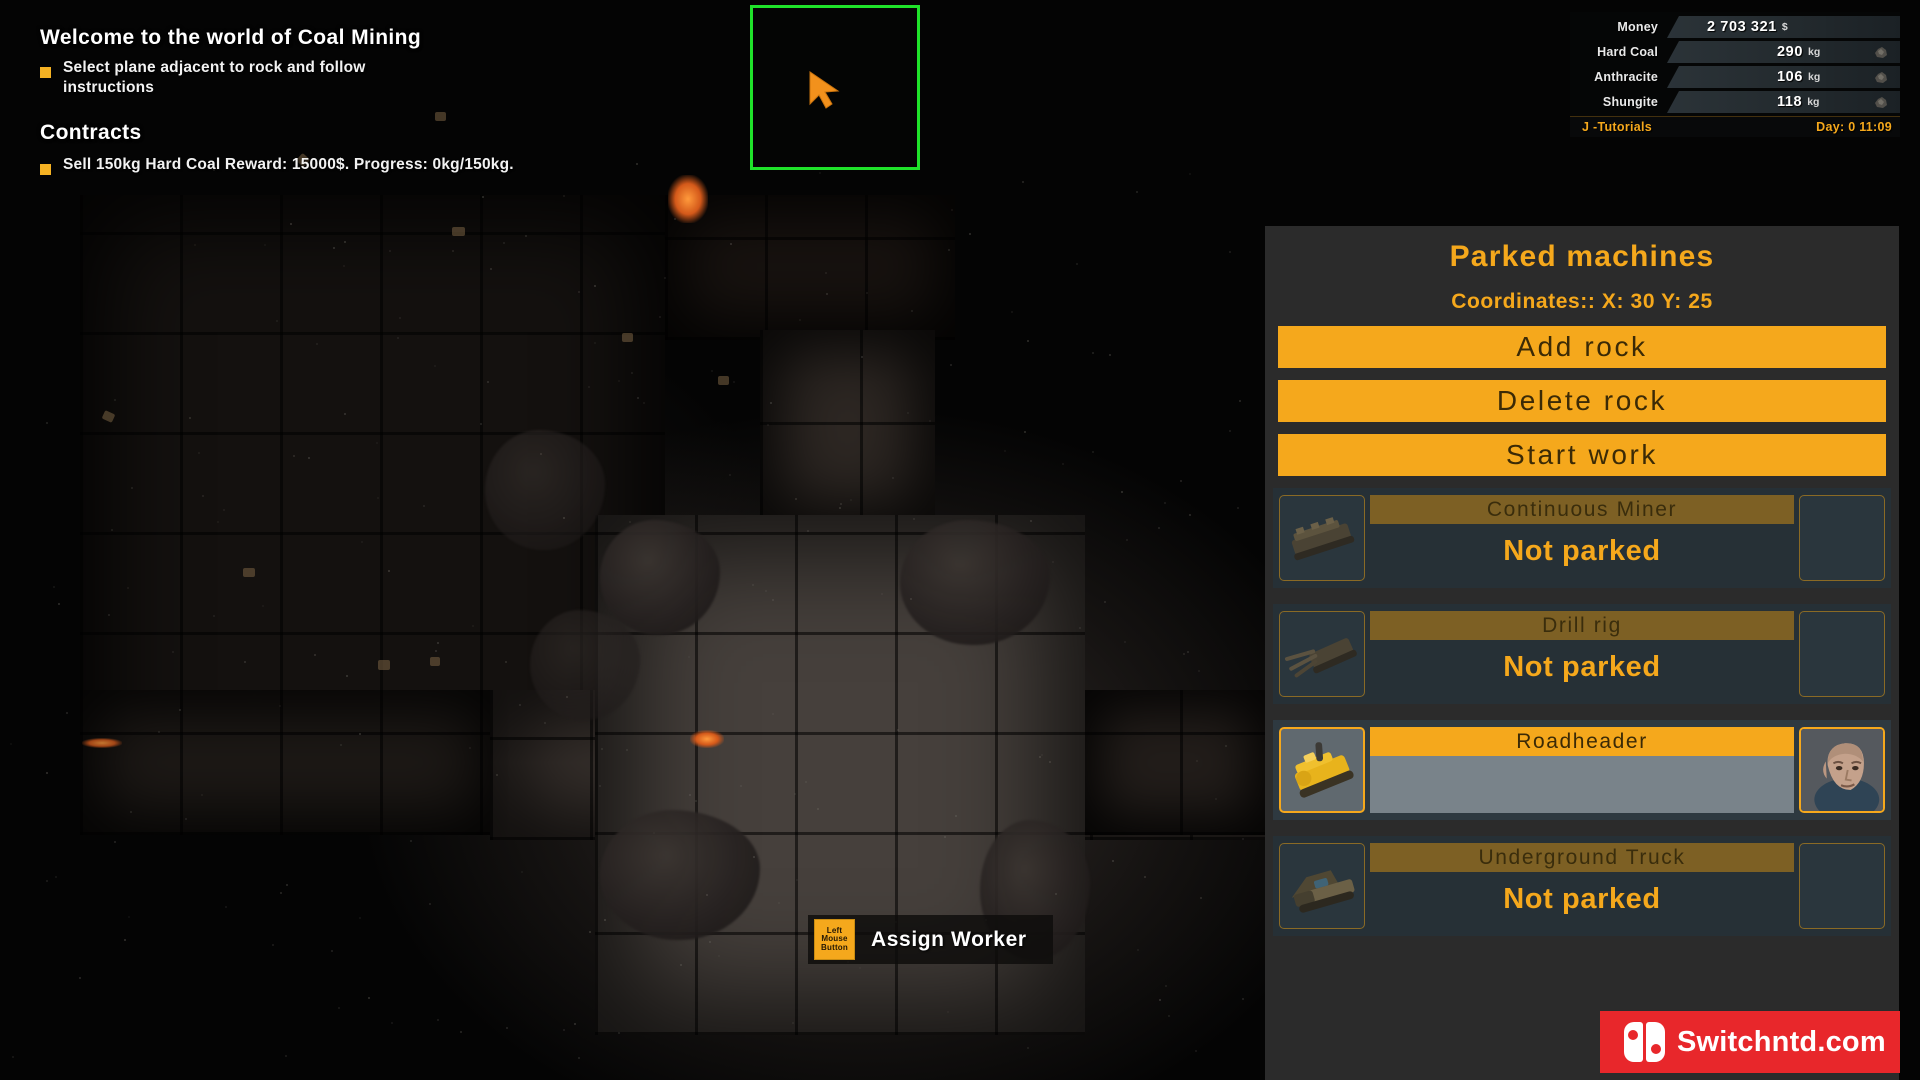 The image size is (1920, 1080). Describe the element at coordinates (1582, 857) in the screenshot. I see `machine-name: Underground Truck` at that location.